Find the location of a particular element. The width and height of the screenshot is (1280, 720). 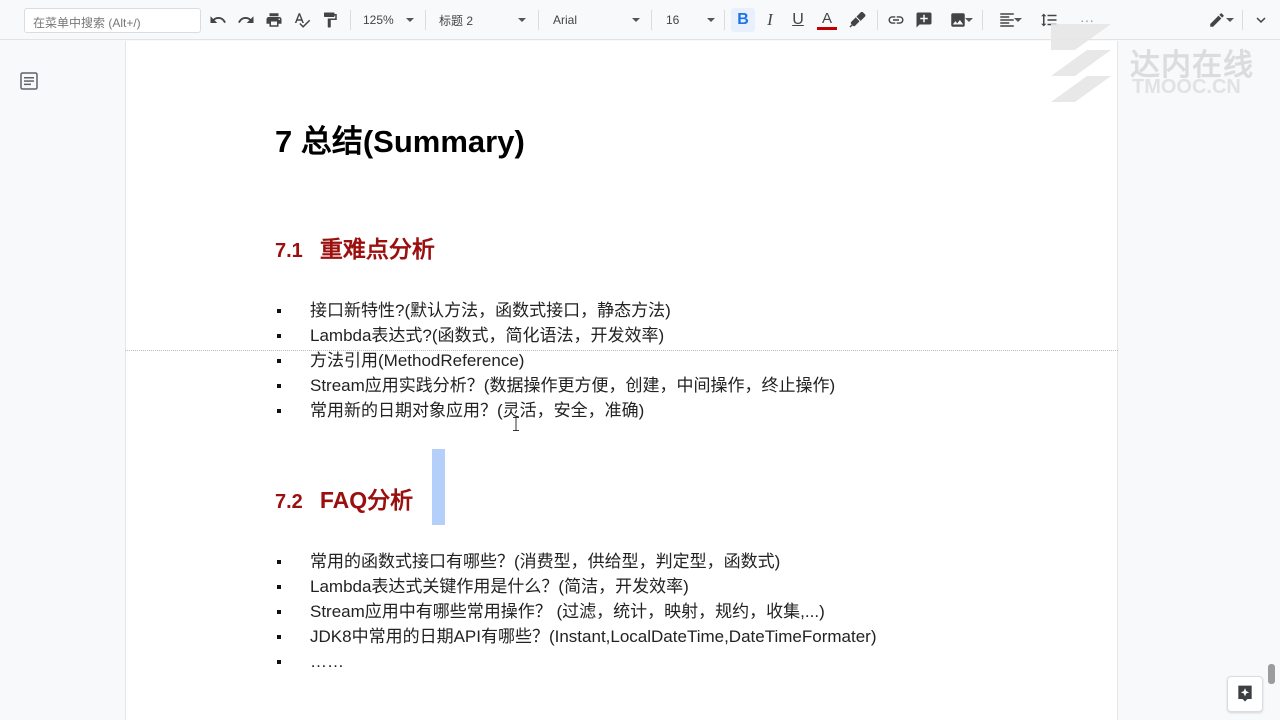

align-left-icon is located at coordinates (1007, 20).